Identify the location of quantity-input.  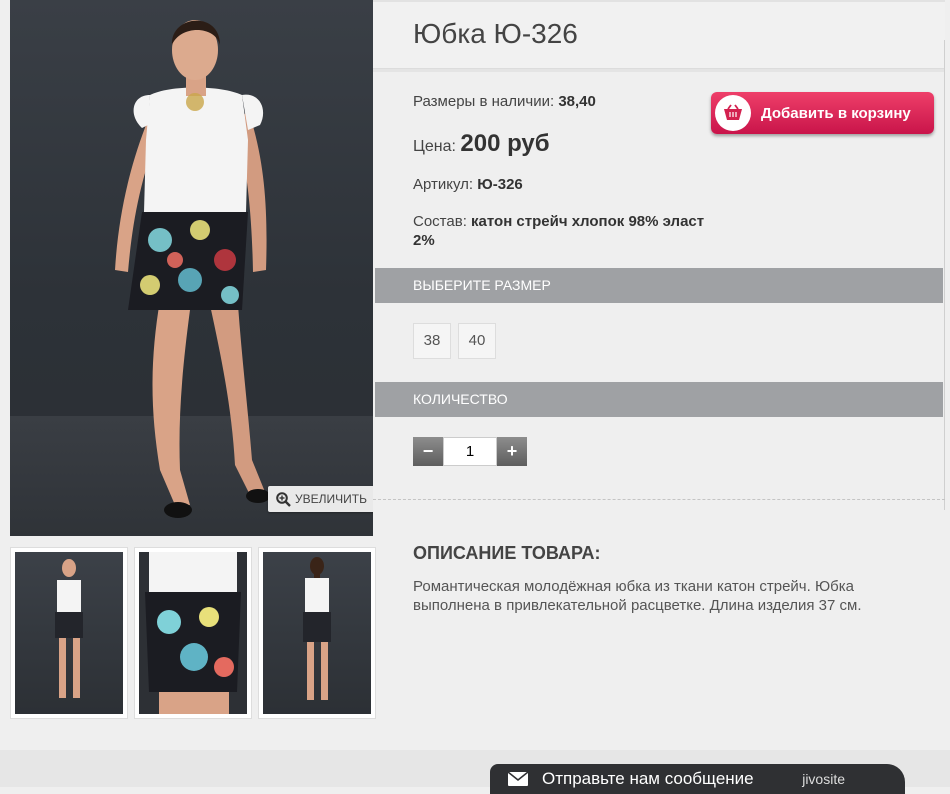
(470, 451).